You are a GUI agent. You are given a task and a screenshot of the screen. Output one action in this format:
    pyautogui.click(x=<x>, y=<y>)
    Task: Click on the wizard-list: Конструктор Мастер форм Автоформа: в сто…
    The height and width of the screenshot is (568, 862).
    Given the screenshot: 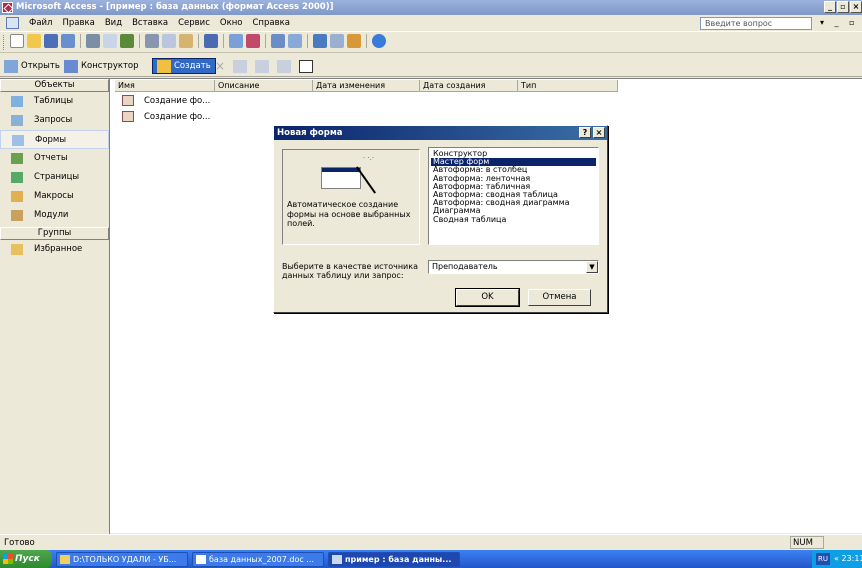 What is the action you would take?
    pyautogui.click(x=513, y=196)
    